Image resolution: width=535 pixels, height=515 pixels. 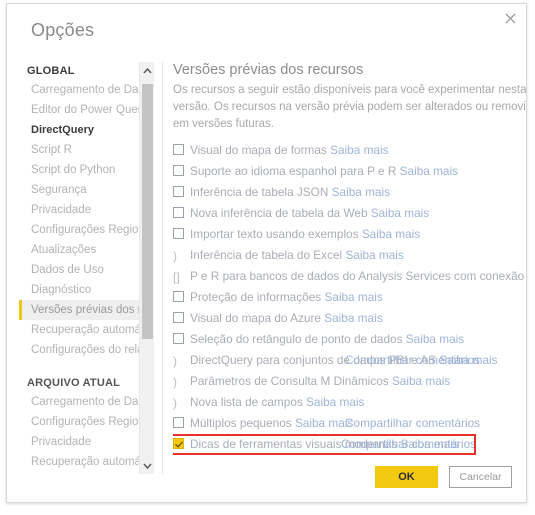 What do you see at coordinates (84, 110) in the screenshot?
I see `sidebar-item-editor-do-power-query: Editor do Power Query` at bounding box center [84, 110].